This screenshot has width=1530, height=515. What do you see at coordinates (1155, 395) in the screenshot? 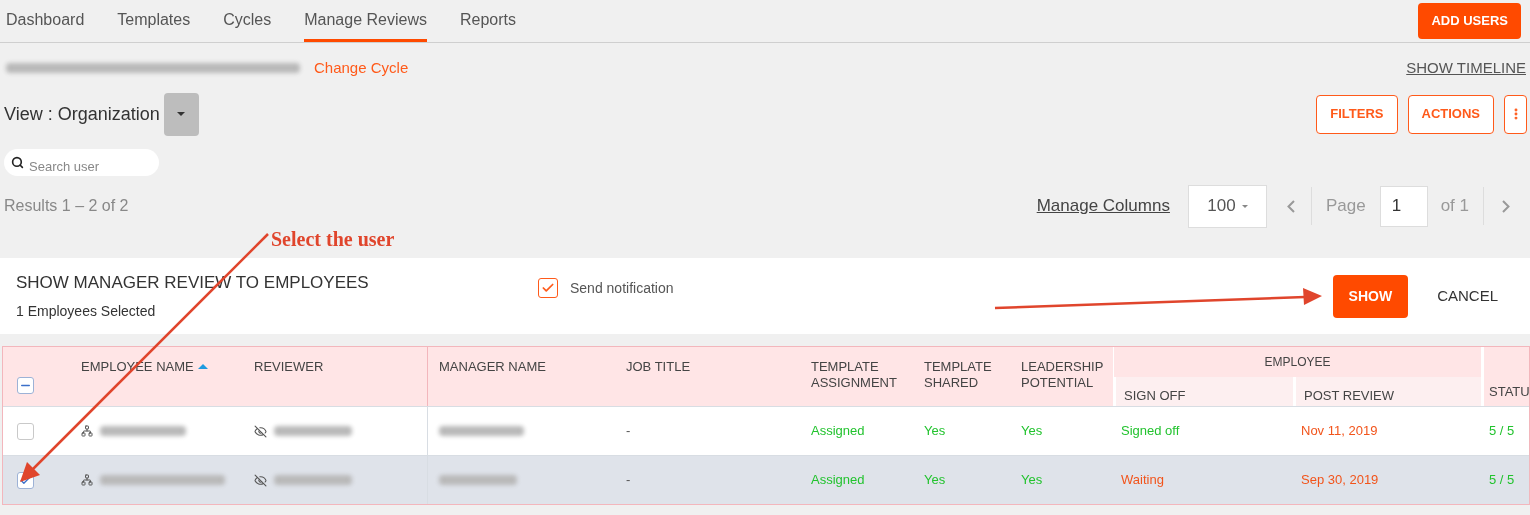
I see `column-header: SIGN OFF` at bounding box center [1155, 395].